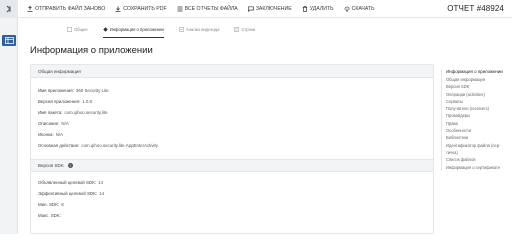  What do you see at coordinates (202, 29) in the screenshot?
I see `tab-bytecode-label: Анализ индекода` at bounding box center [202, 29].